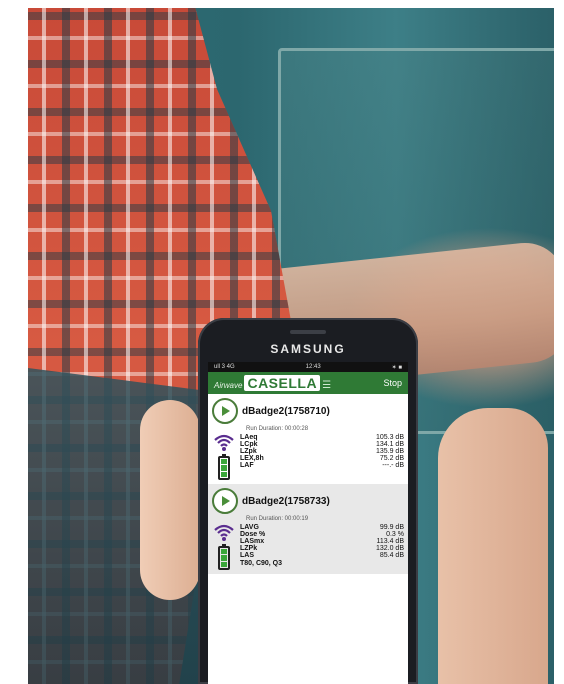 The width and height of the screenshot is (564, 684). Describe the element at coordinates (277, 519) in the screenshot. I see `run-duration: Run Duration: 00:00:19` at that location.